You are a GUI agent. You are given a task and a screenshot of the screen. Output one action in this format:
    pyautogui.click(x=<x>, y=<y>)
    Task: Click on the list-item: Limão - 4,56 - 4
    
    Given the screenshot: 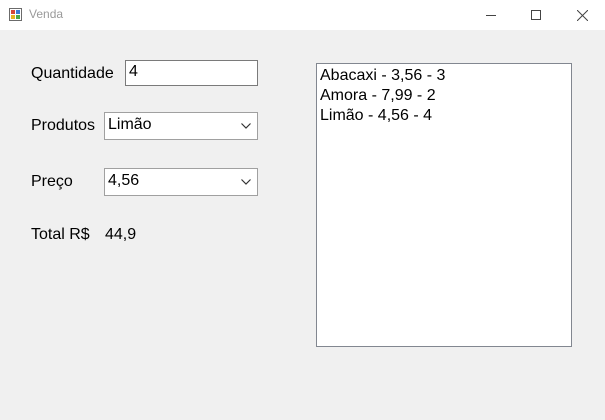 What is the action you would take?
    pyautogui.click(x=445, y=116)
    